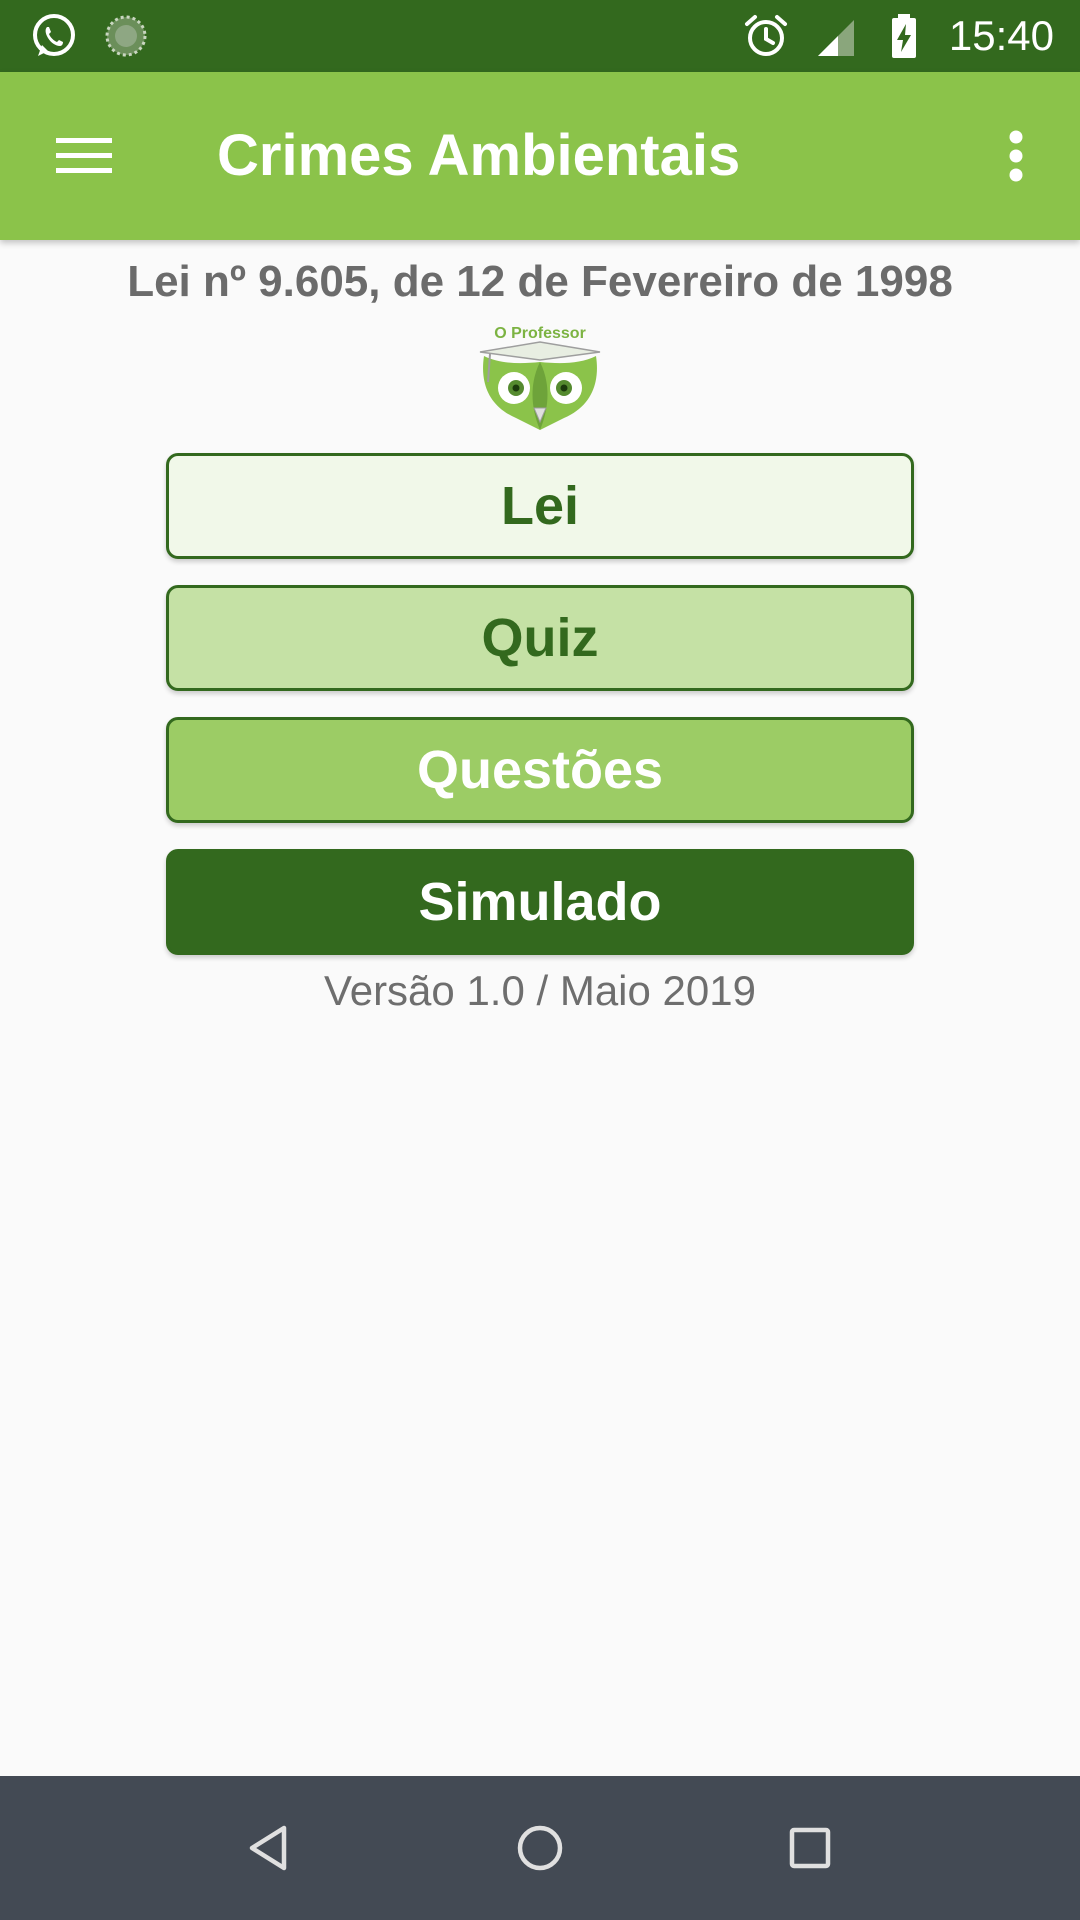  Describe the element at coordinates (766, 35) in the screenshot. I see `alarm-icon` at that location.